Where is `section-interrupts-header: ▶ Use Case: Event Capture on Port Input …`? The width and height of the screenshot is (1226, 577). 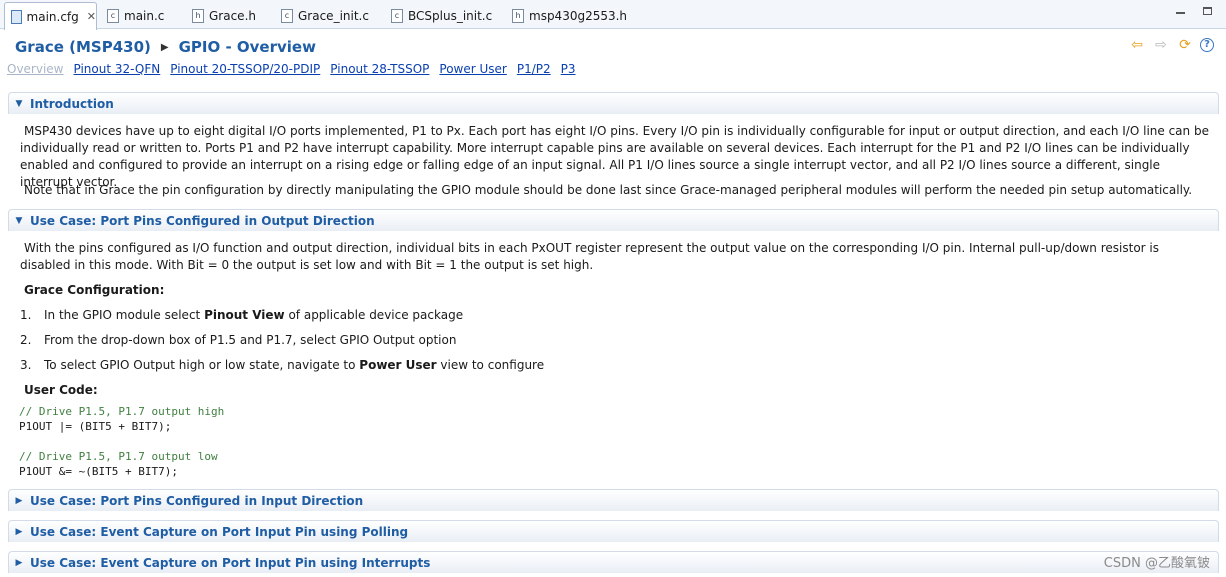 section-interrupts-header: ▶ Use Case: Event Capture on Port Input … is located at coordinates (613, 562).